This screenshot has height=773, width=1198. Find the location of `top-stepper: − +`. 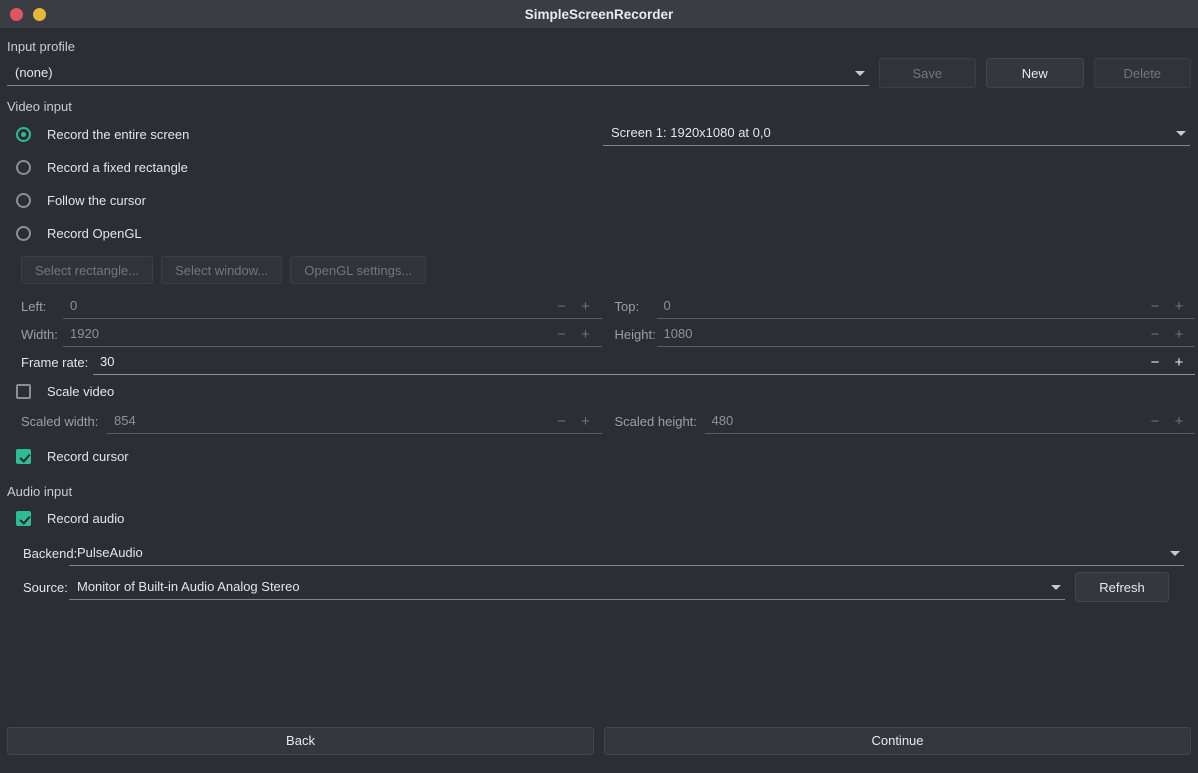

top-stepper: − + is located at coordinates (1167, 306).